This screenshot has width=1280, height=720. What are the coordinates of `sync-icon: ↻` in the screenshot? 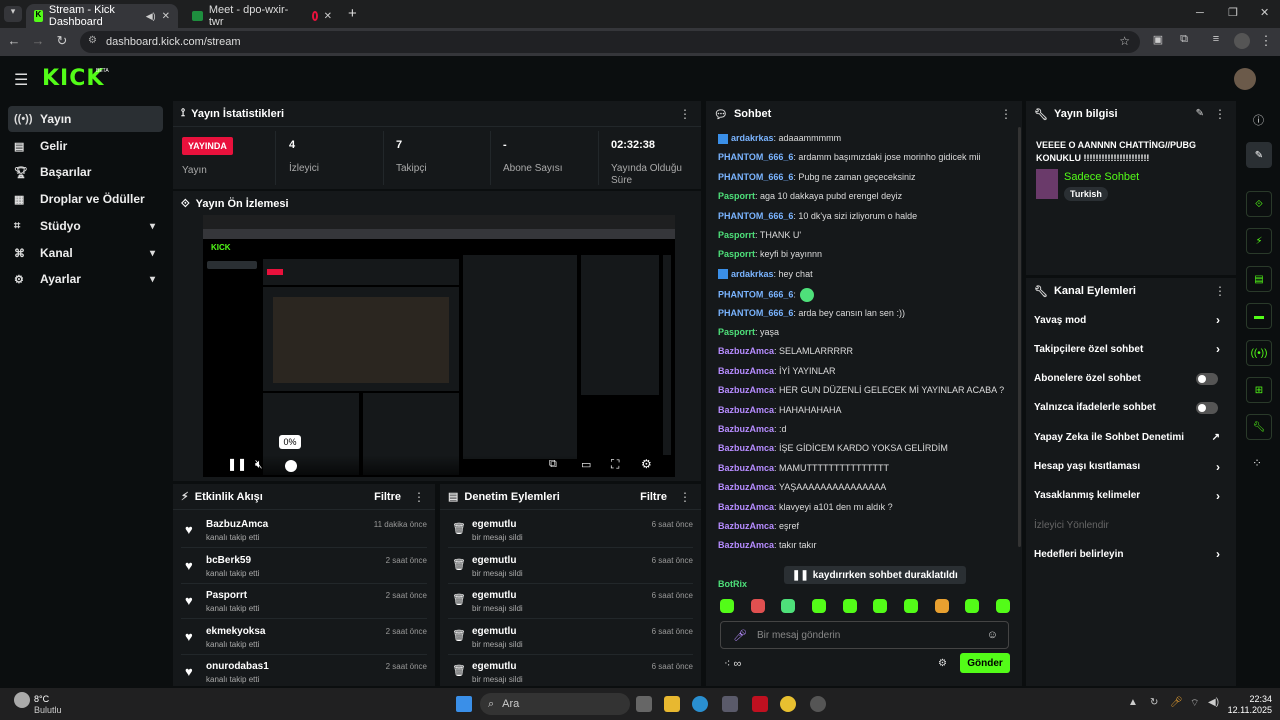 It's located at (1154, 702).